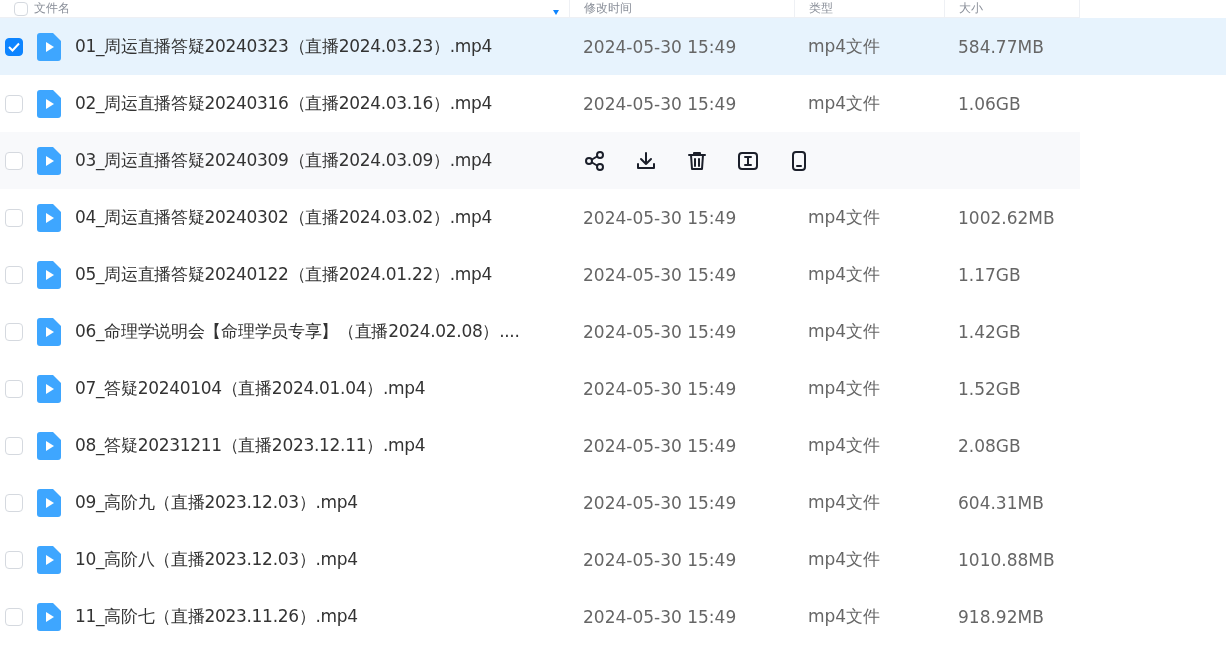 The width and height of the screenshot is (1226, 655). What do you see at coordinates (1001, 616) in the screenshot?
I see `file-size: 918.92MB` at bounding box center [1001, 616].